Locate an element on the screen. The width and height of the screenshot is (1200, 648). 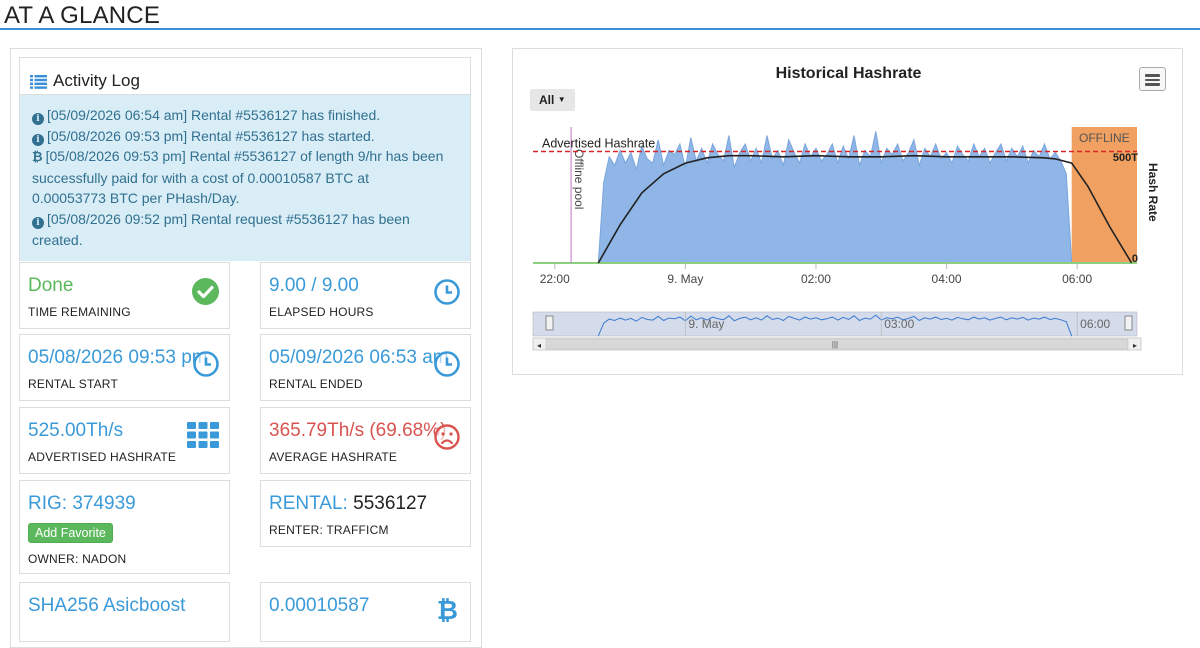
x-tick-label: 02:00 is located at coordinates (816, 279).